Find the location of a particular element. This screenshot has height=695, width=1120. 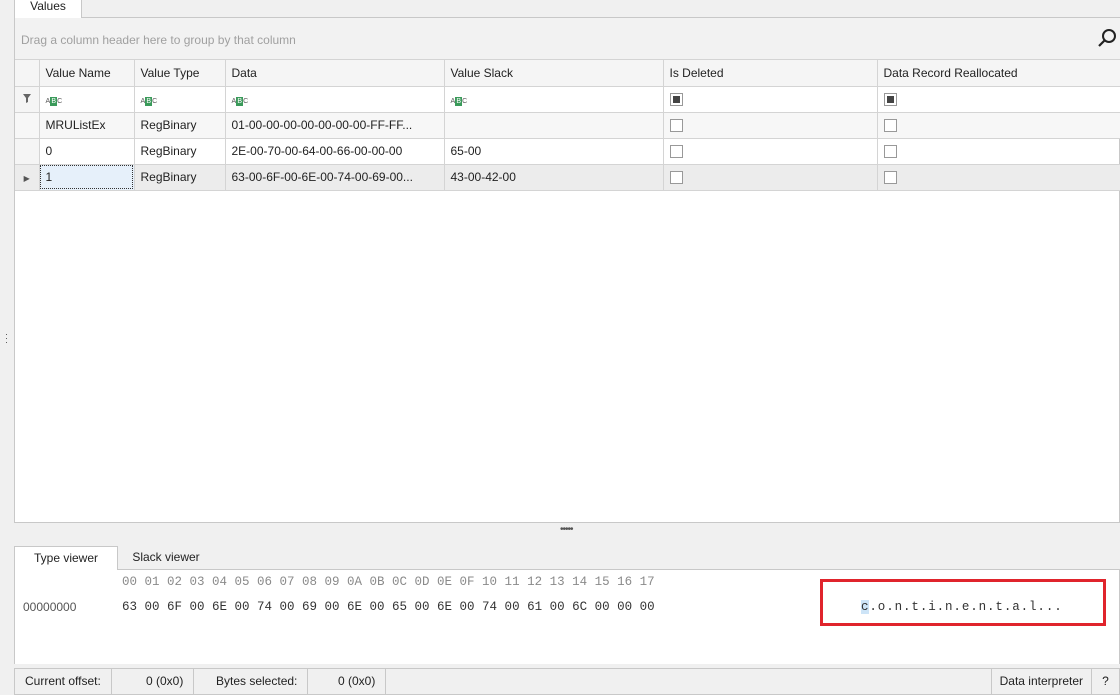

filter-checkbox-is-deleted is located at coordinates (676, 100).